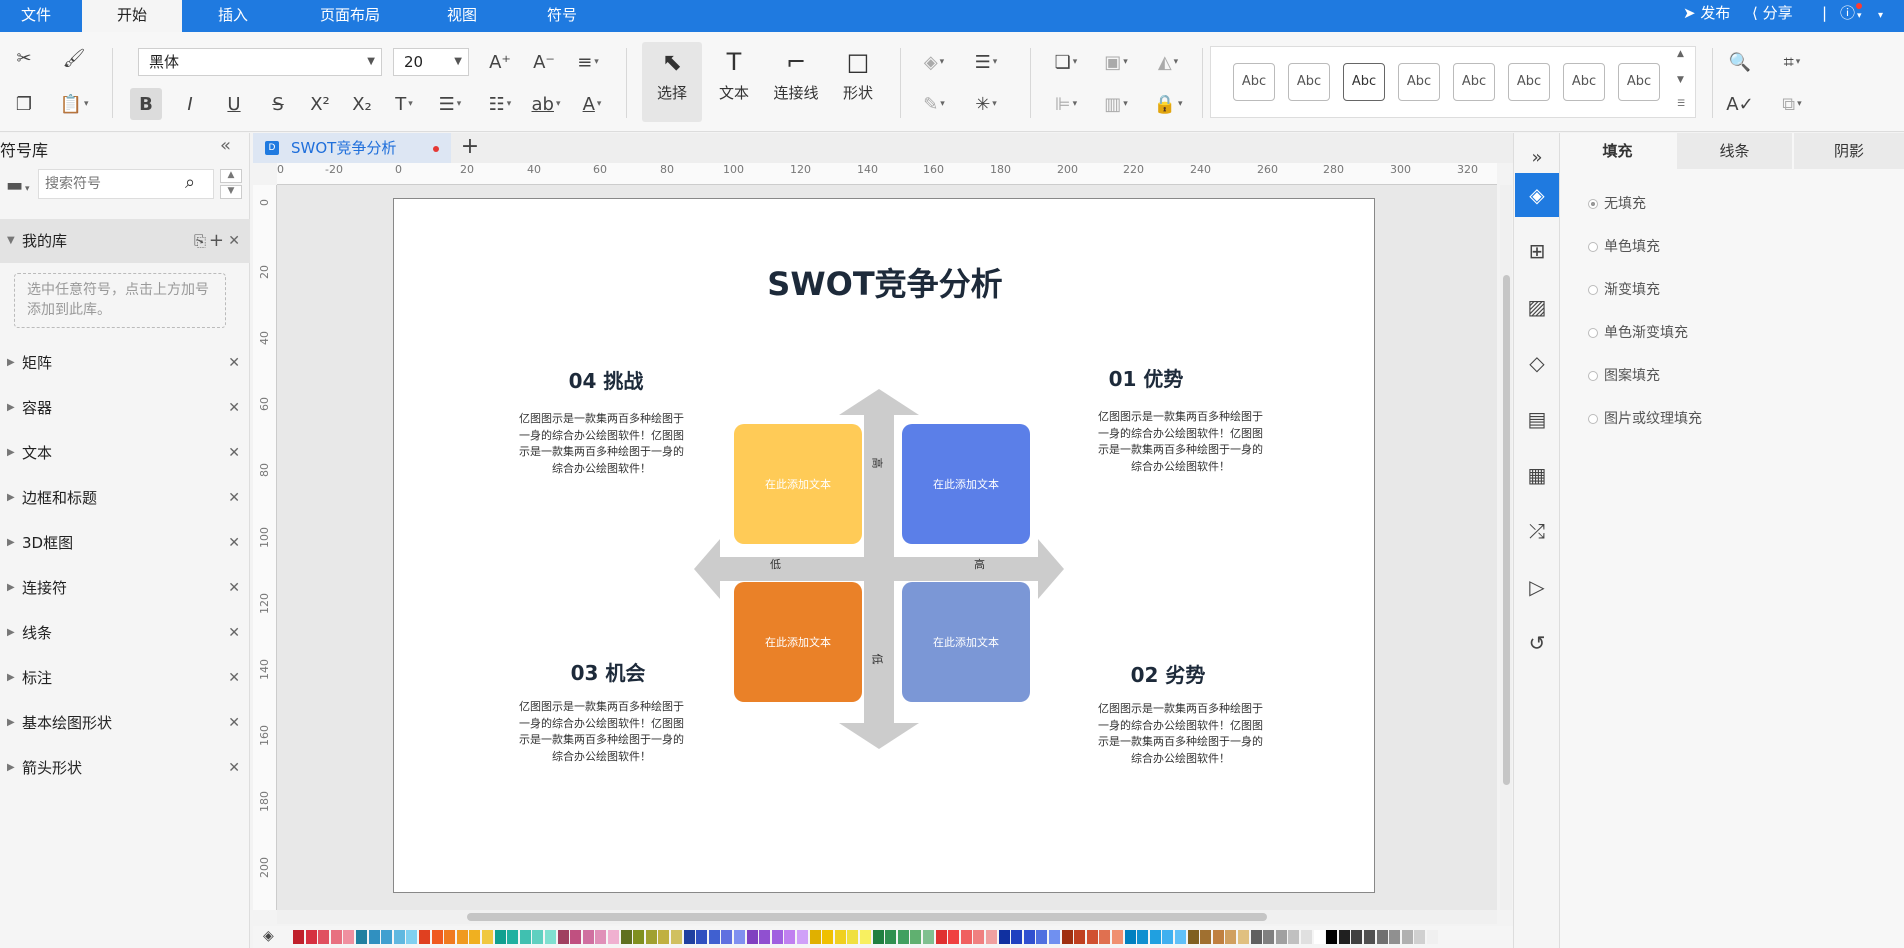 The width and height of the screenshot is (1904, 948). I want to click on line-color-button: ✎ ▾, so click(934, 104).